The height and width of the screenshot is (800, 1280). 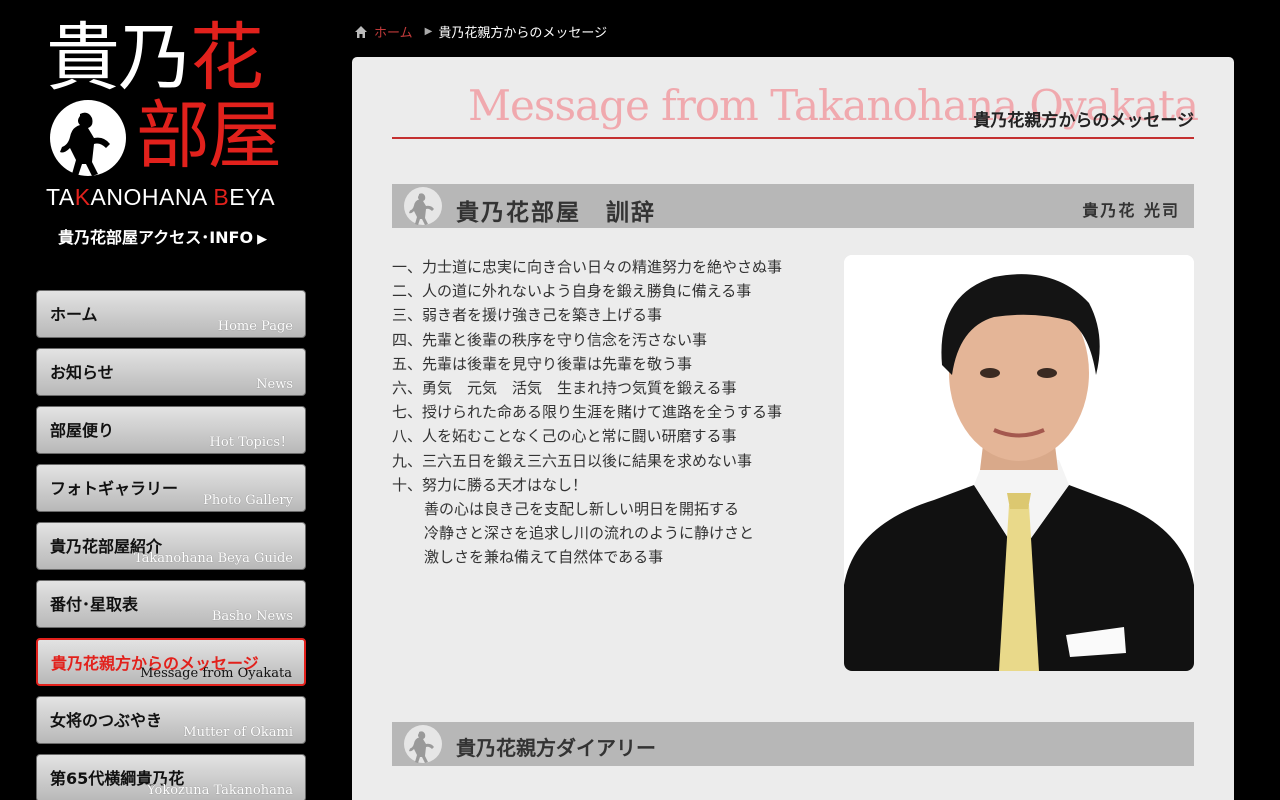 What do you see at coordinates (361, 31) in the screenshot?
I see `home-icon` at bounding box center [361, 31].